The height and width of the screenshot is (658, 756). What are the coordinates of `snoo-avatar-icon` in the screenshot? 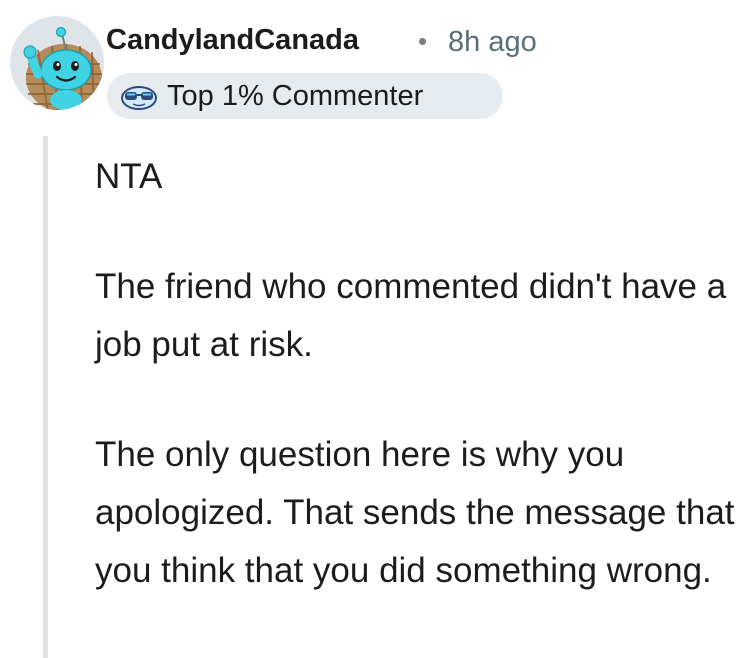 It's located at (57, 63).